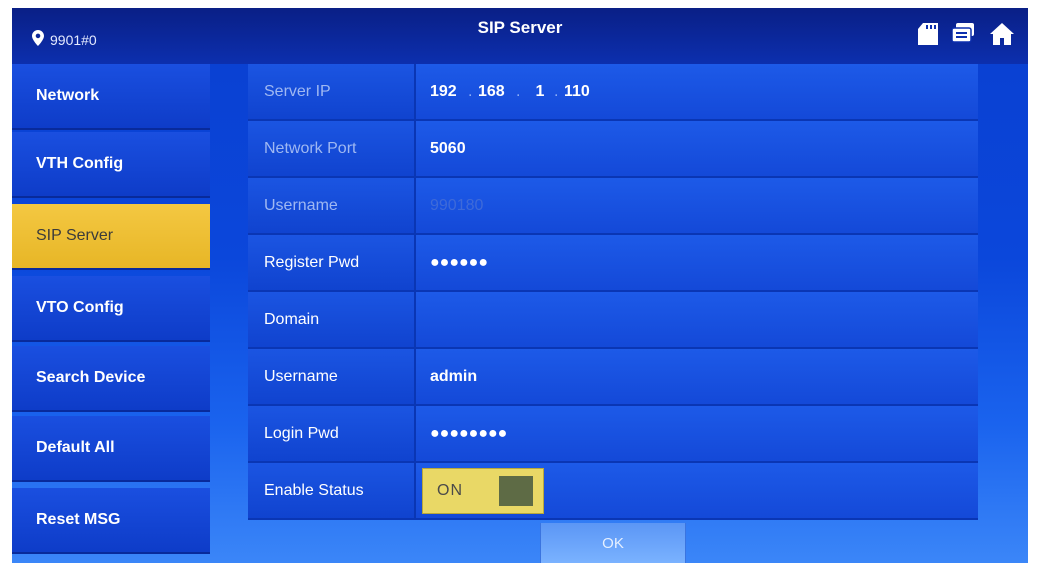 Image resolution: width=1040 pixels, height=563 pixels. Describe the element at coordinates (111, 97) in the screenshot. I see `sidebar-item-network: Network` at that location.